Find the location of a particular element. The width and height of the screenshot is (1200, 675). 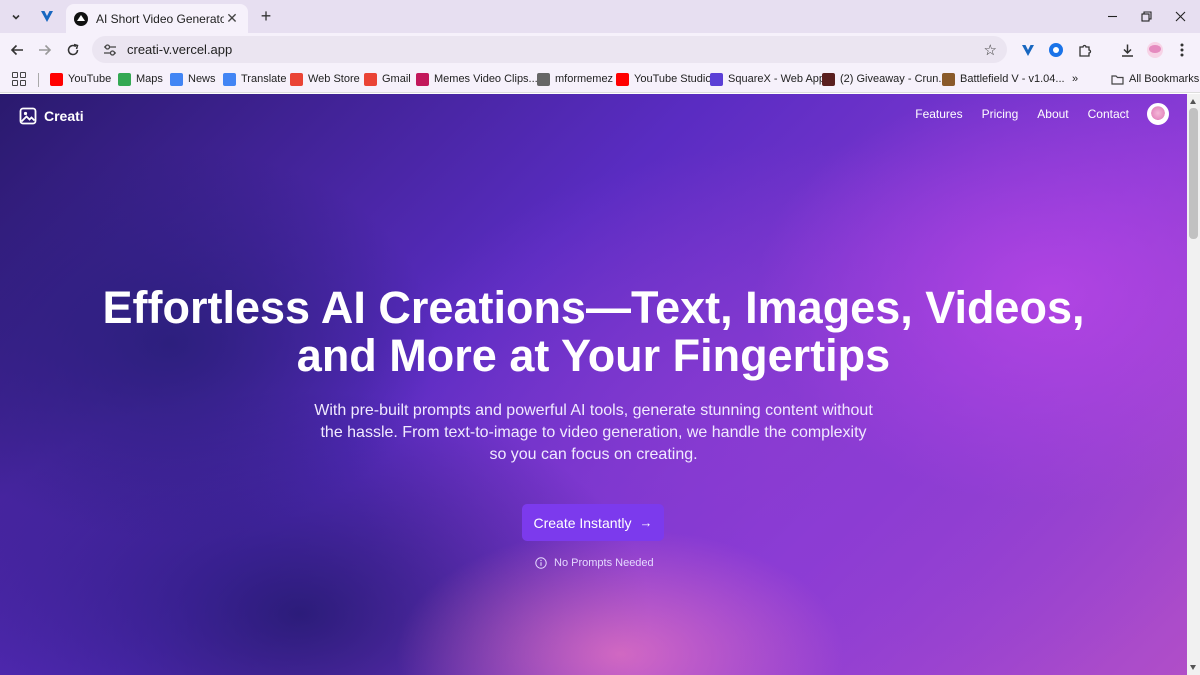

nav-links: Features Pricing About Contact is located at coordinates (1032, 114).